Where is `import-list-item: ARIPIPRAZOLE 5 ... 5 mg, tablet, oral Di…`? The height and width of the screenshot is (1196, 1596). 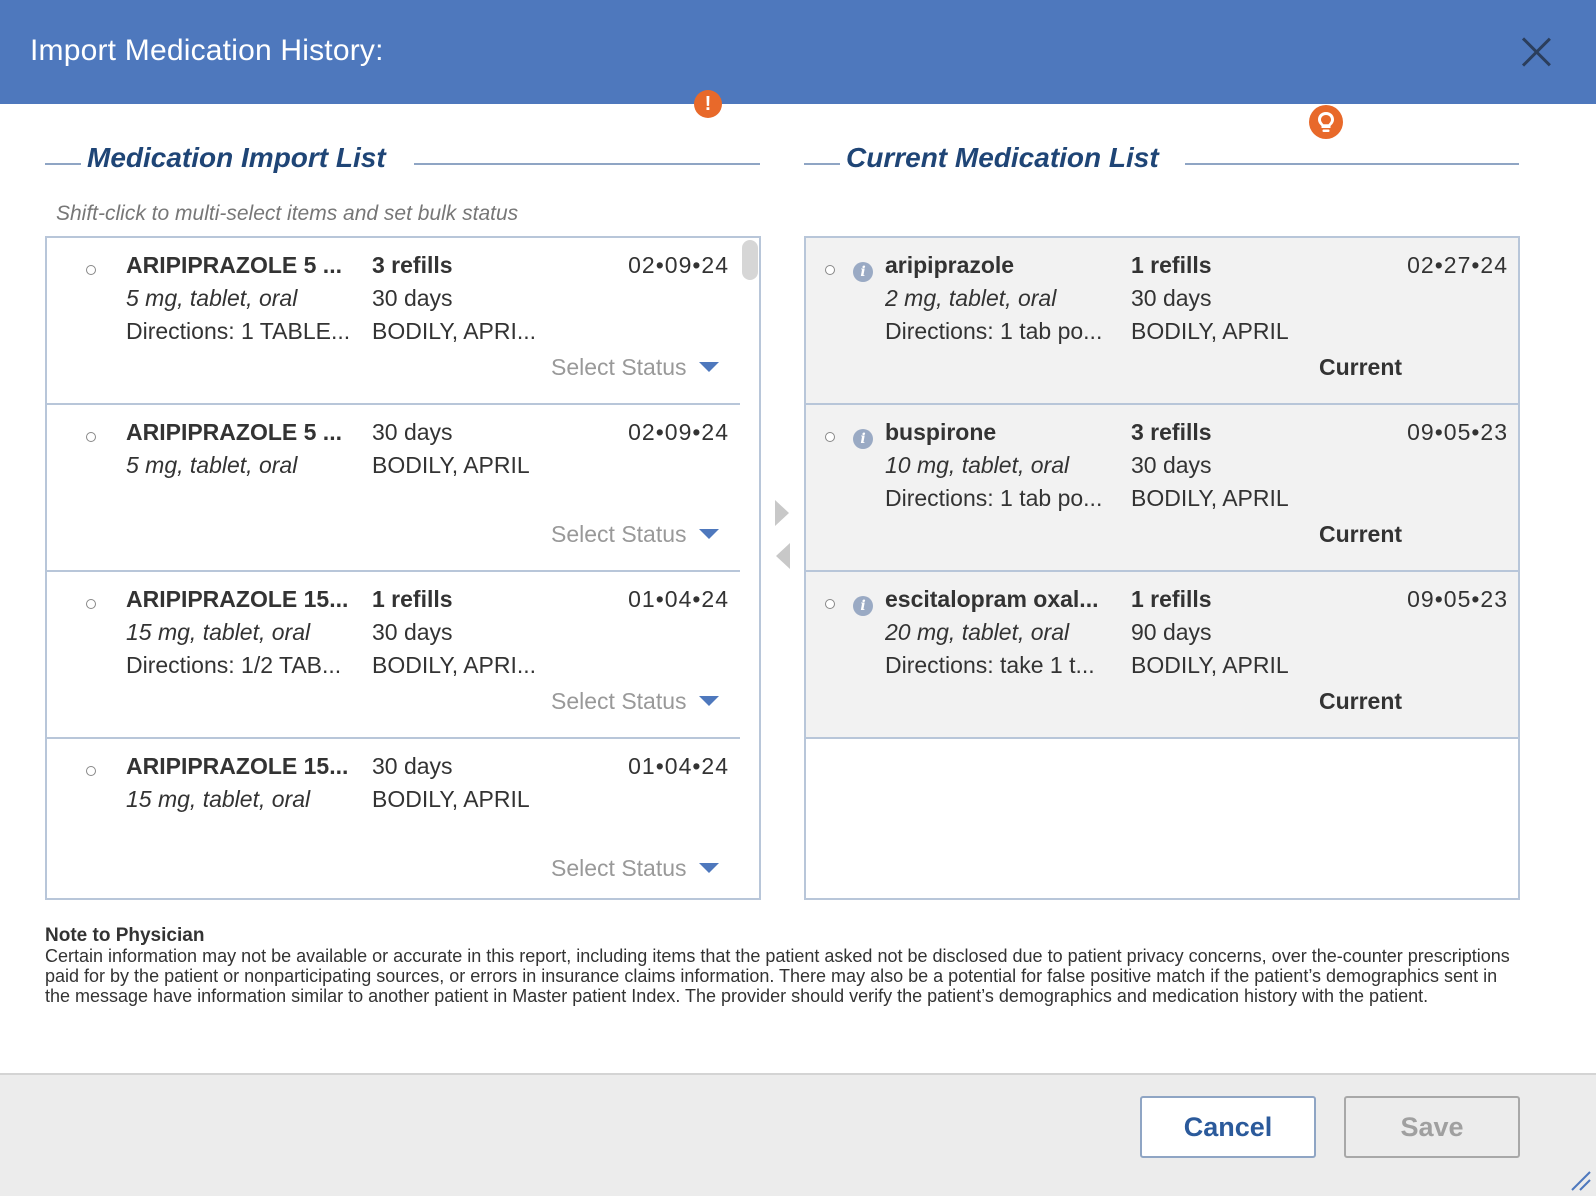
import-list-item: ARIPIPRAZOLE 5 ... 5 mg, tablet, oral Di… is located at coordinates (393, 321).